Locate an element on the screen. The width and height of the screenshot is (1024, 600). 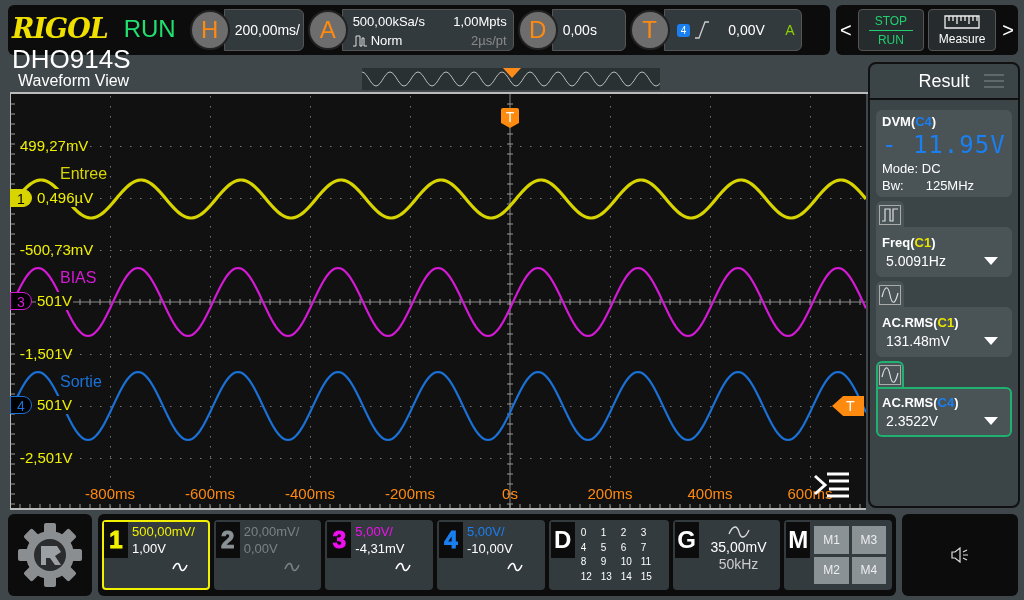
dvm-card: DVM(C4) - 11.95V Mode: DC Bw: 125MHz is located at coordinates (944, 153).